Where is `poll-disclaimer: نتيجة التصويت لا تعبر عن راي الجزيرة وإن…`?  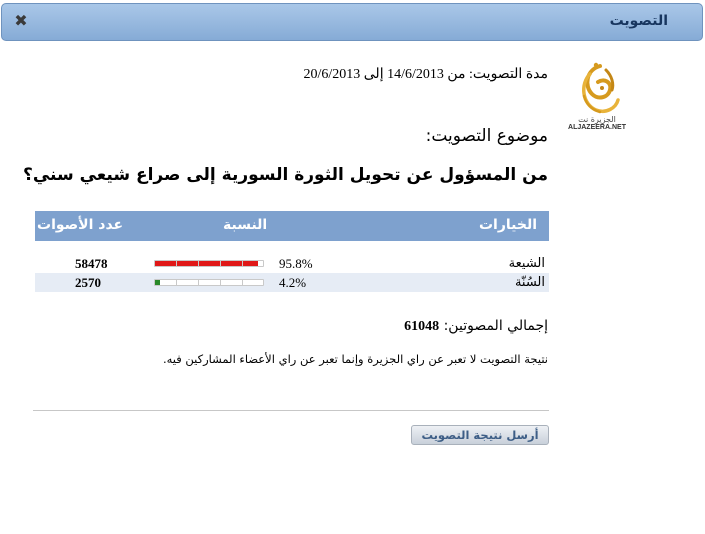 poll-disclaimer: نتيجة التصويت لا تعبر عن راي الجزيرة وإن… is located at coordinates (355, 359).